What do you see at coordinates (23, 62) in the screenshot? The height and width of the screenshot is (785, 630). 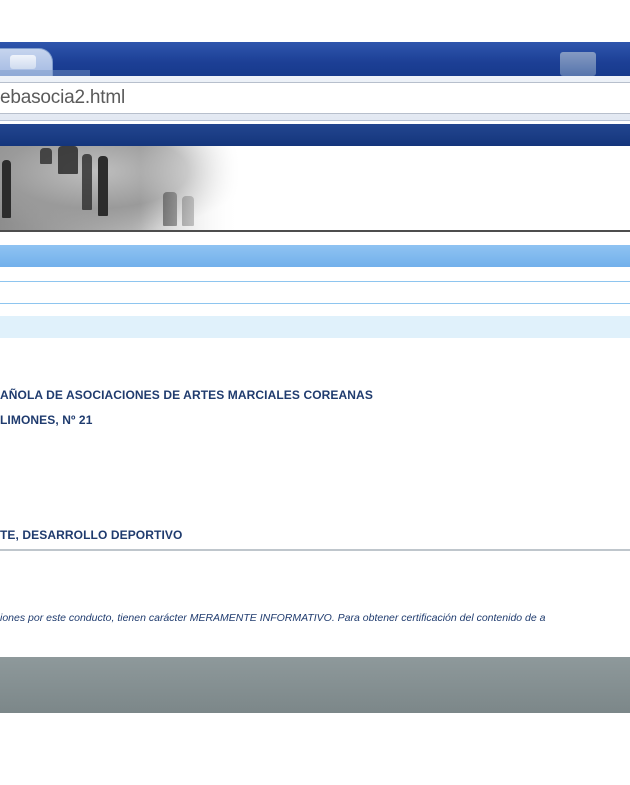 I see `tab-favicon-icon` at bounding box center [23, 62].